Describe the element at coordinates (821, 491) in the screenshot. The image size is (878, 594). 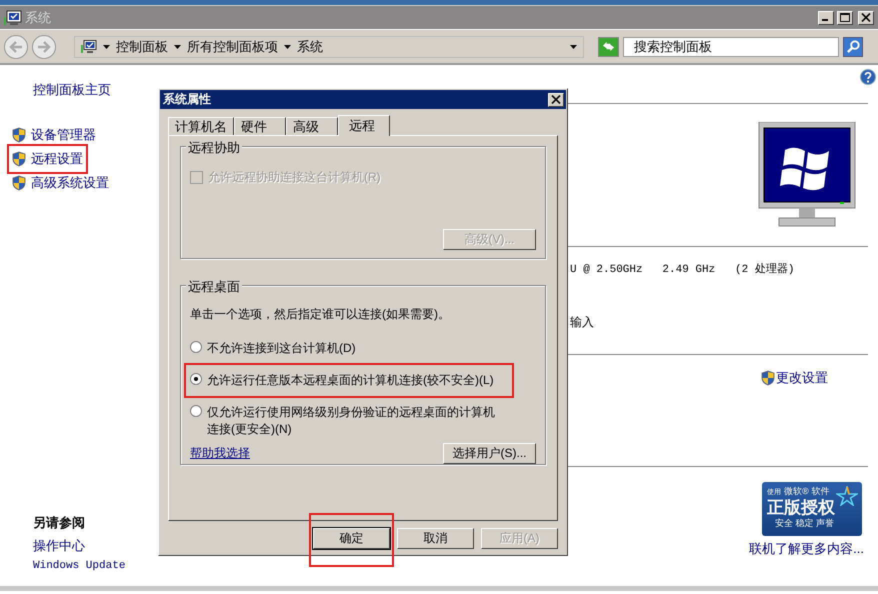
I see `badge-text: 软件` at that location.